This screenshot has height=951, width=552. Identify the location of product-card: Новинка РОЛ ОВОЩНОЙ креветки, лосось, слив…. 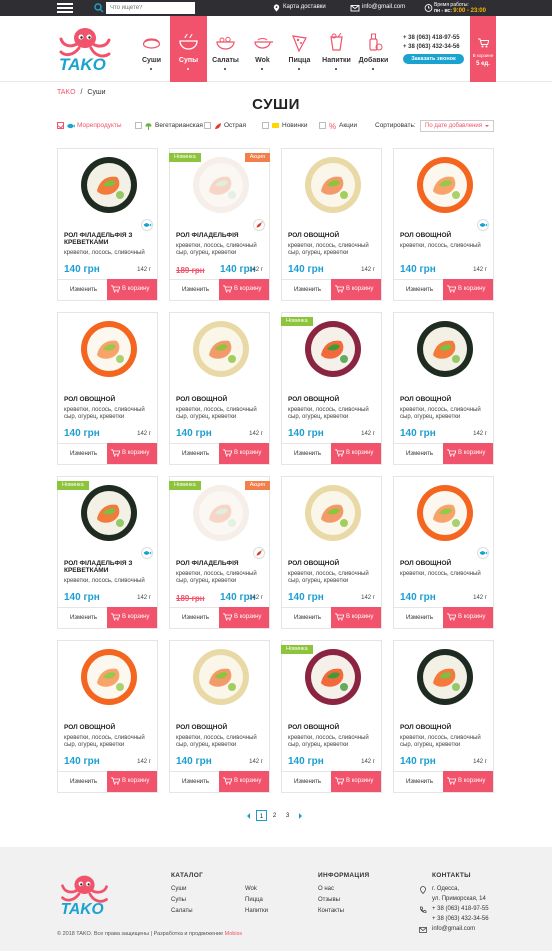
(331, 388).